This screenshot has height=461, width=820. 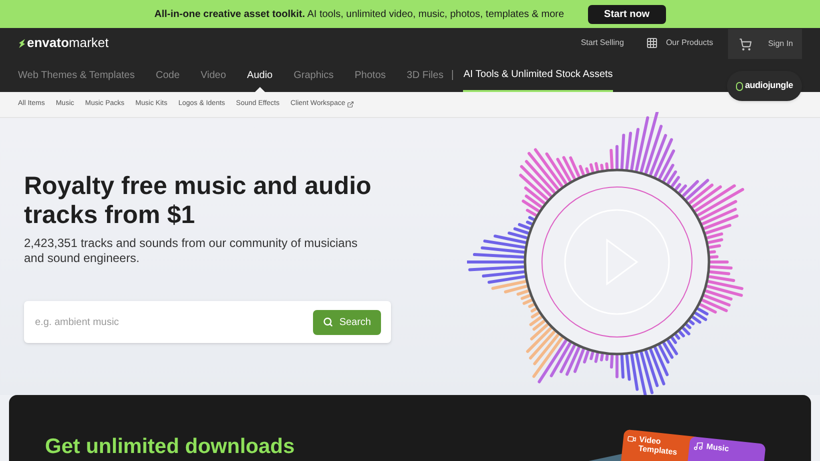 What do you see at coordinates (191, 251) in the screenshot?
I see `hero-subtitle: 2,423,351 tracks and sounds from our community of musicians and sound engineers.` at bounding box center [191, 251].